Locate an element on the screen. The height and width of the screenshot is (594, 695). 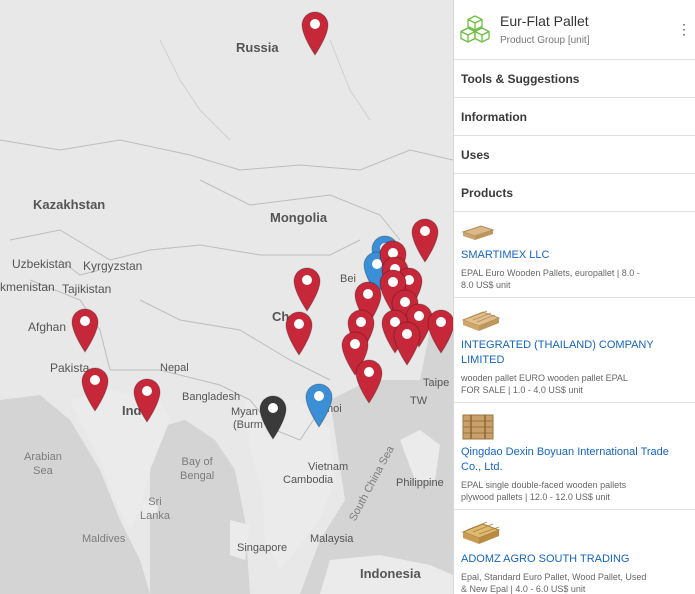
label-vietnam: Vietnam is located at coordinates (328, 467).